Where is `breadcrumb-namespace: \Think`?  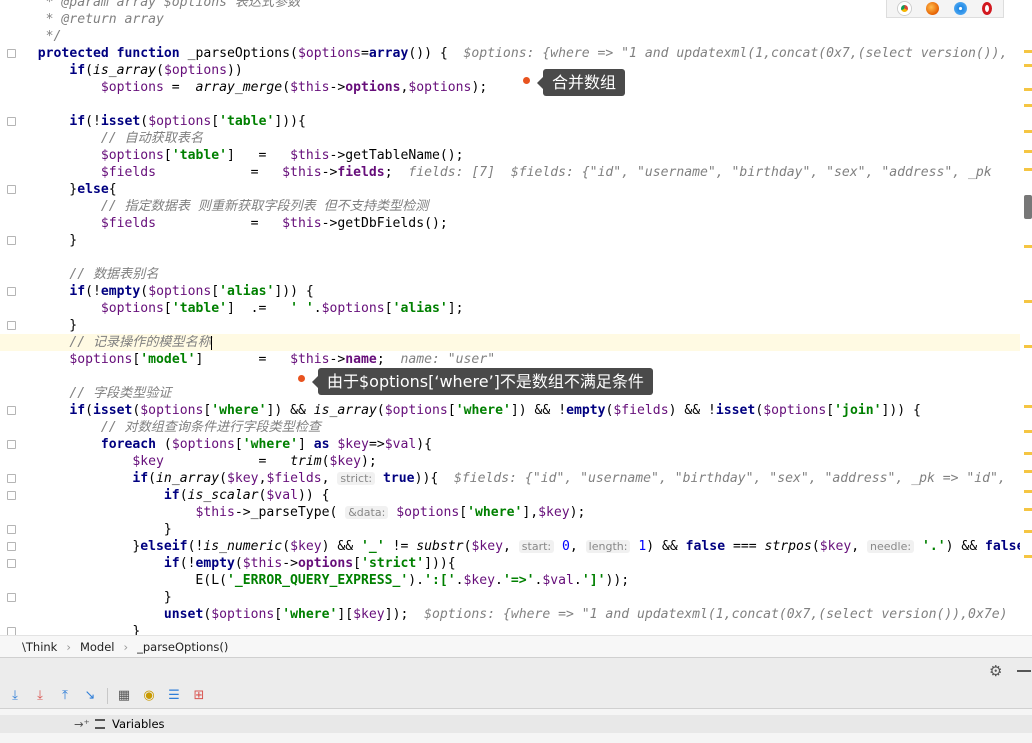 breadcrumb-namespace: \Think is located at coordinates (39, 647).